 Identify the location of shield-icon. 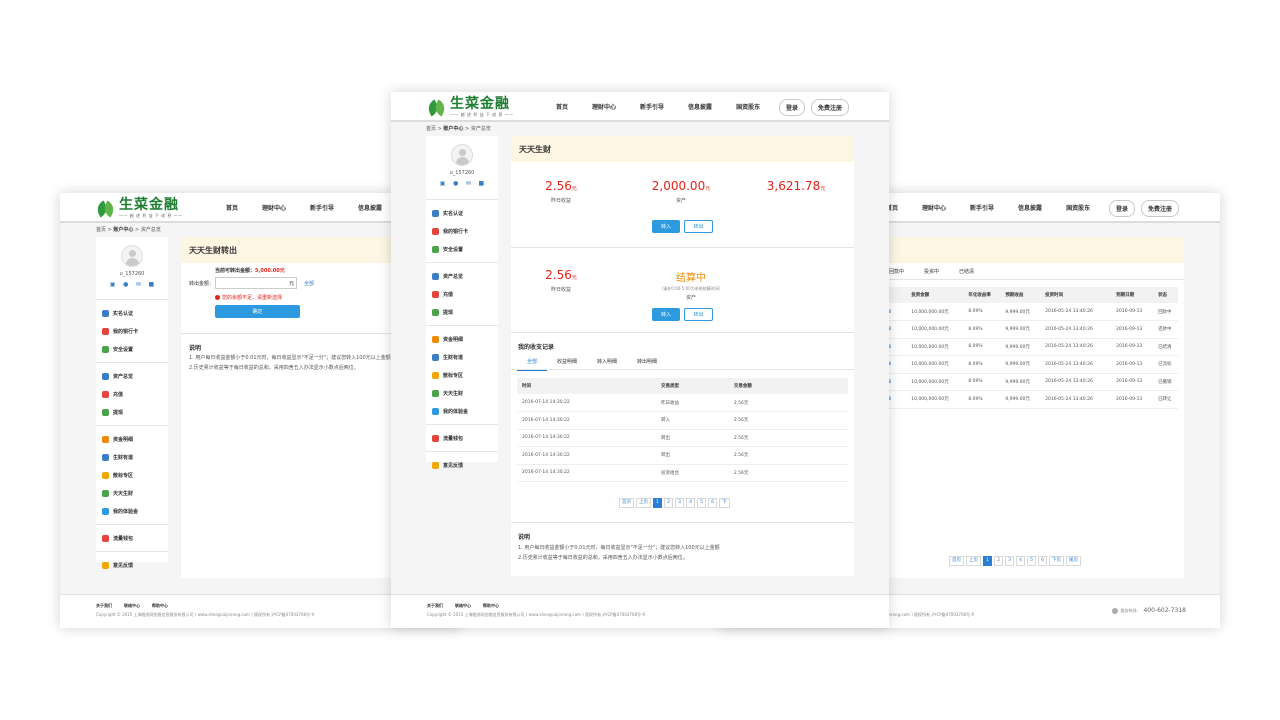
(435, 249).